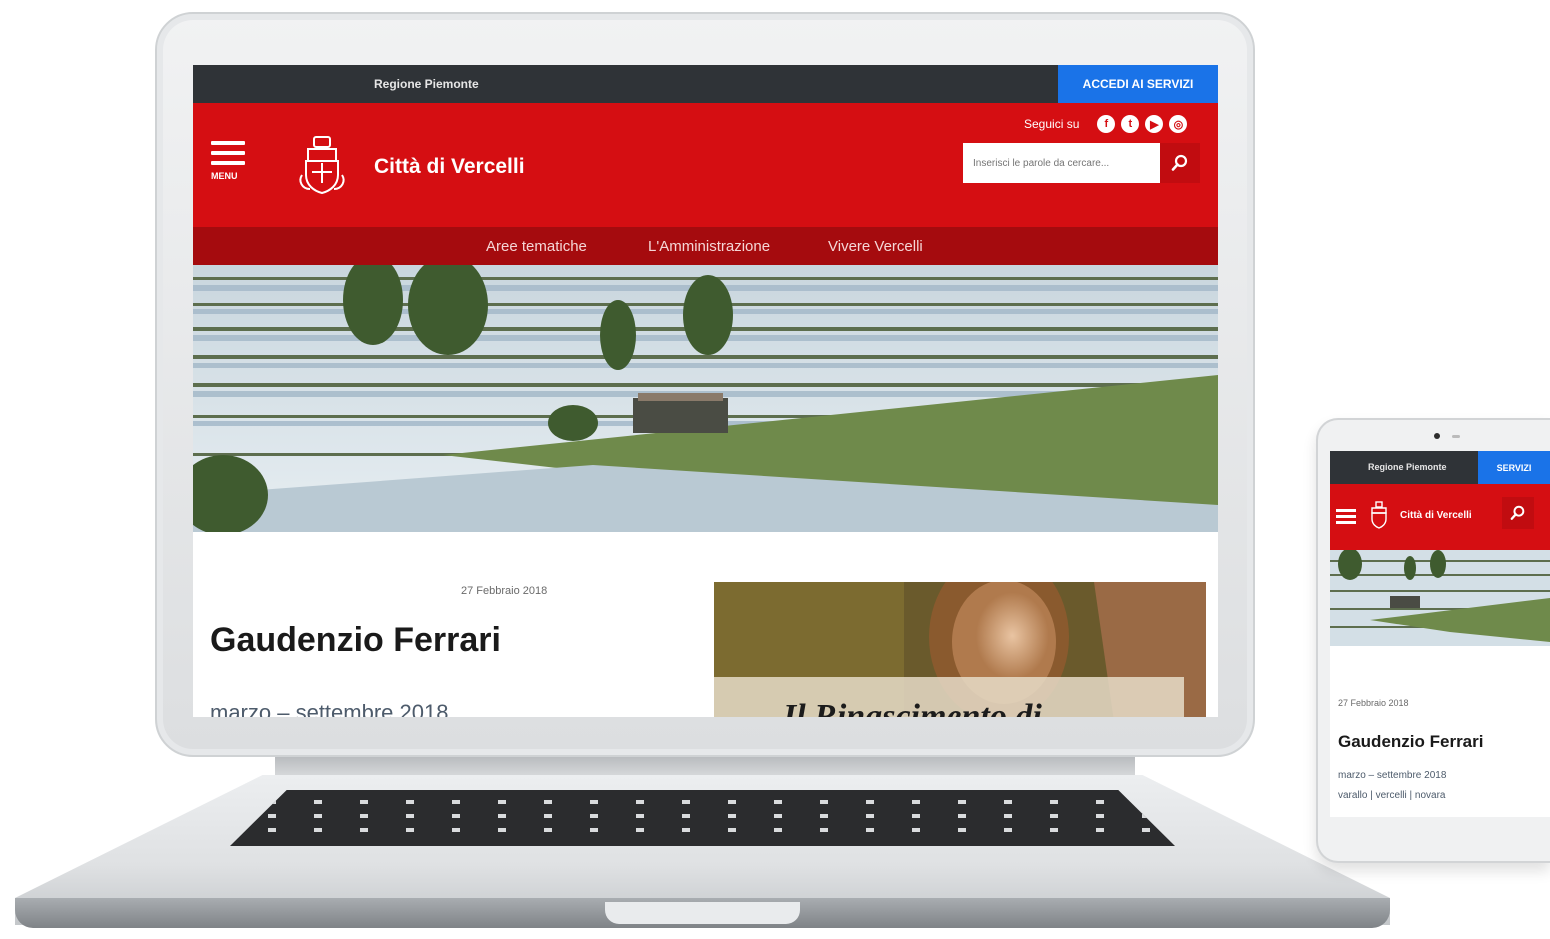 The image size is (1550, 939). I want to click on twitter-icon: t, so click(1130, 124).